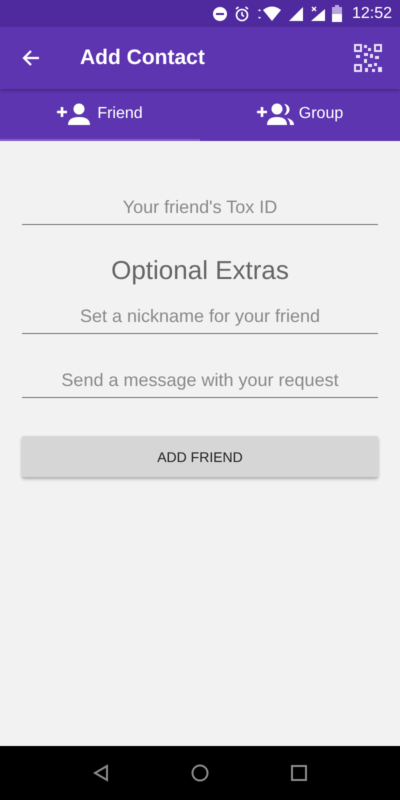 This screenshot has height=800, width=400. Describe the element at coordinates (372, 13) in the screenshot. I see `clock-time: 12:52` at that location.